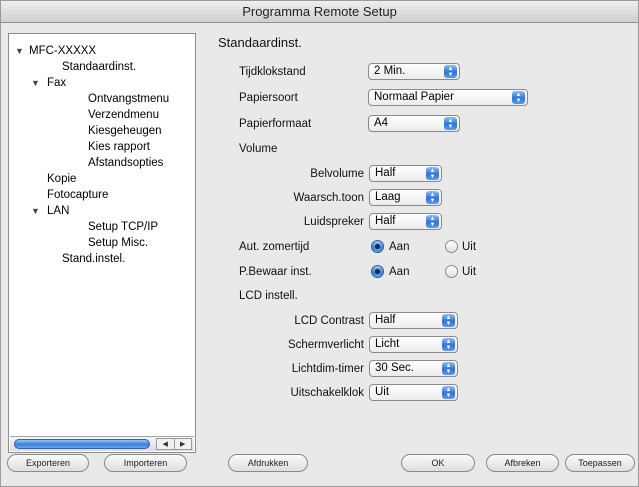  Describe the element at coordinates (469, 272) in the screenshot. I see `pbewaar-uit-label: Uit` at that location.